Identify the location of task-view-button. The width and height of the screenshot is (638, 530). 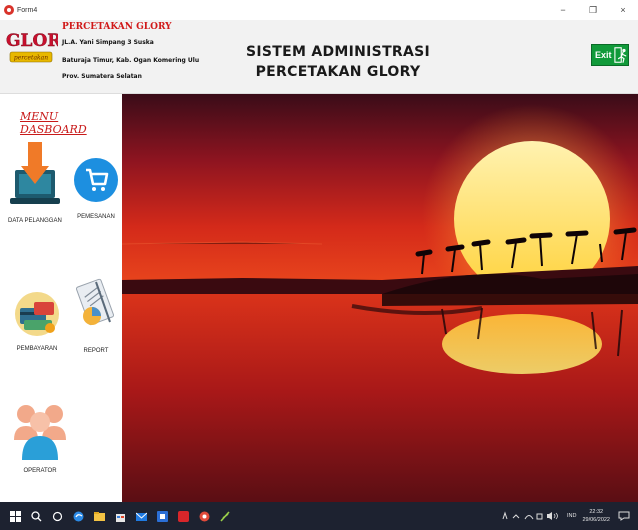
(57, 516).